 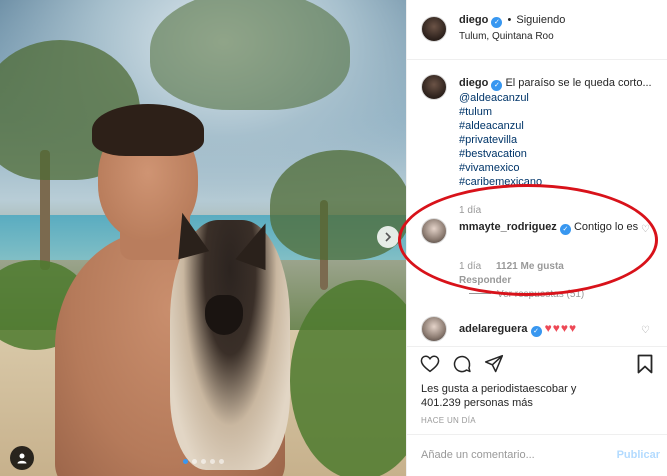 I want to click on header-user-row: diego ✓ • Siguiendo, so click(x=512, y=21).